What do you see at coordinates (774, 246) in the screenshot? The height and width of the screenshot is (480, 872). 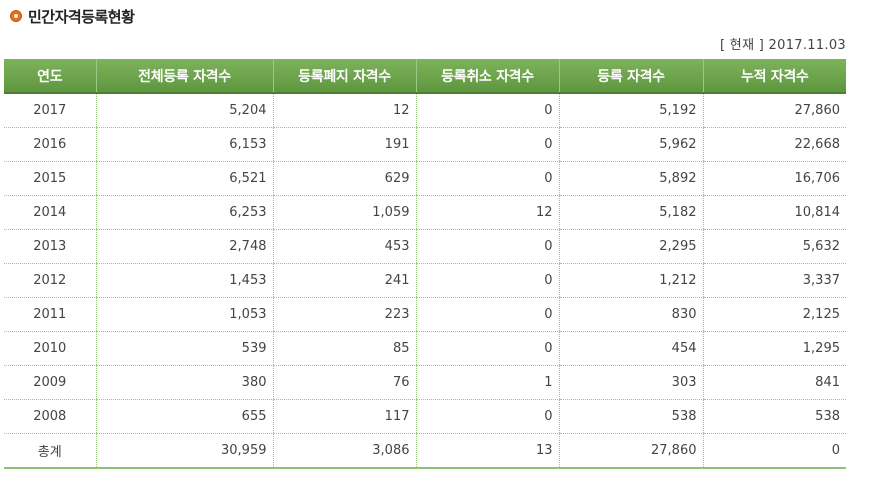 I see `cell-cumulative: 5,632` at bounding box center [774, 246].